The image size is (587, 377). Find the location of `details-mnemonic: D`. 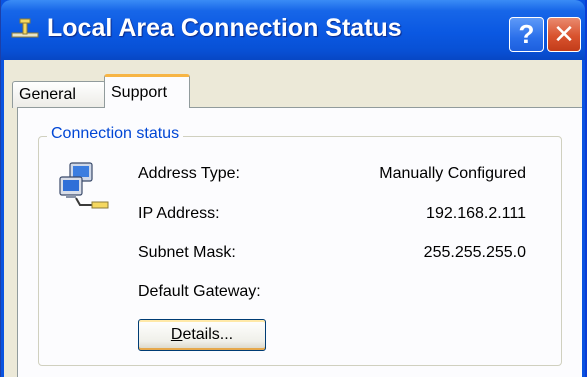

details-mnemonic: D is located at coordinates (176, 334).